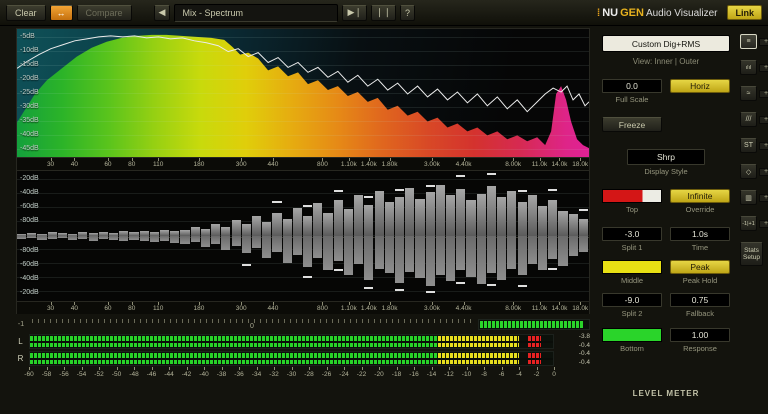 This screenshot has width=768, height=414. Describe the element at coordinates (748, 171) in the screenshot. I see `view-mode-vectorscope-button: ◇` at that location.